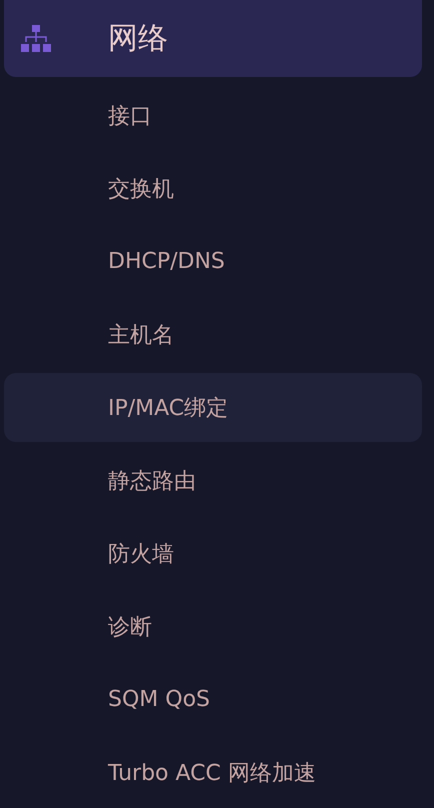 Image resolution: width=434 pixels, height=808 pixels. What do you see at coordinates (213, 188) in the screenshot?
I see `menu-item: 交换机` at bounding box center [213, 188].